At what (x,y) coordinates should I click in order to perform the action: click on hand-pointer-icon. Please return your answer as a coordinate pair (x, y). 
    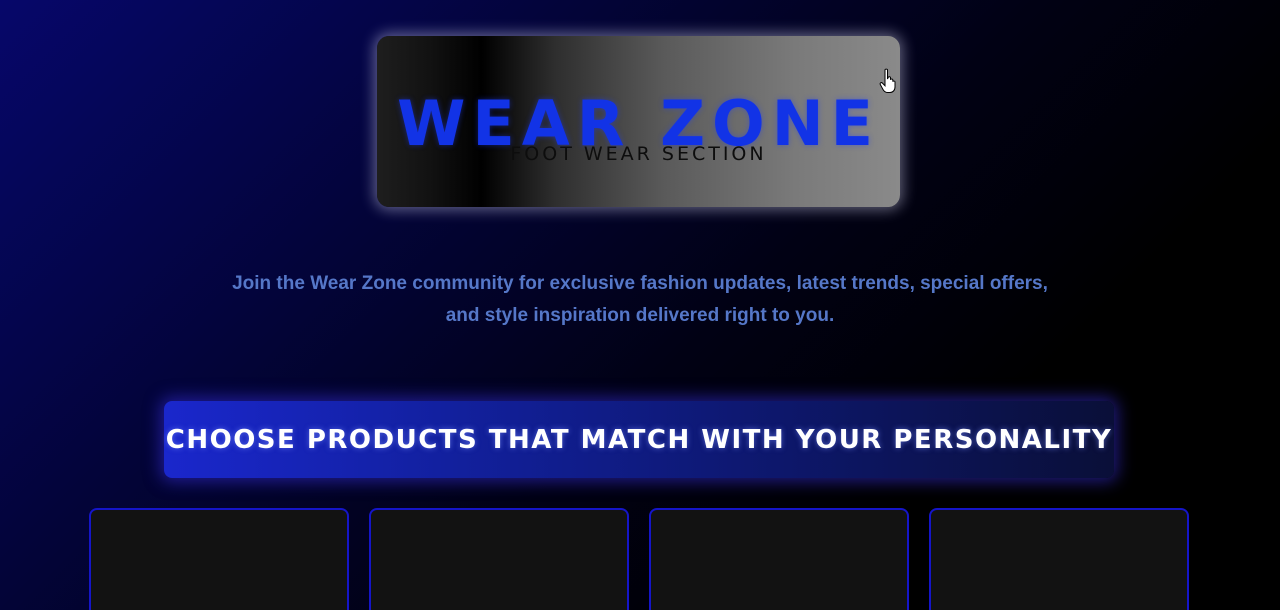
    Looking at the image, I should click on (887, 80).